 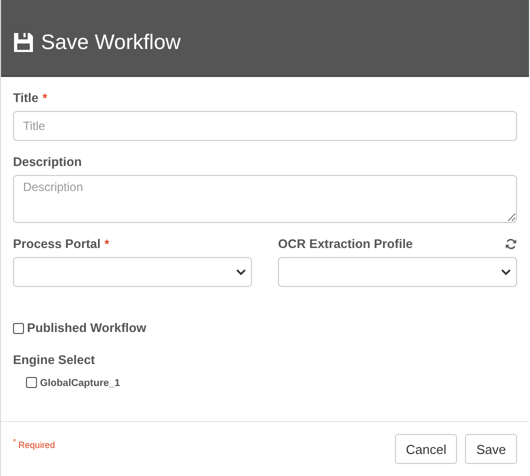 What do you see at coordinates (80, 383) in the screenshot?
I see `checkbox-label: GlobalCapture_1` at bounding box center [80, 383].